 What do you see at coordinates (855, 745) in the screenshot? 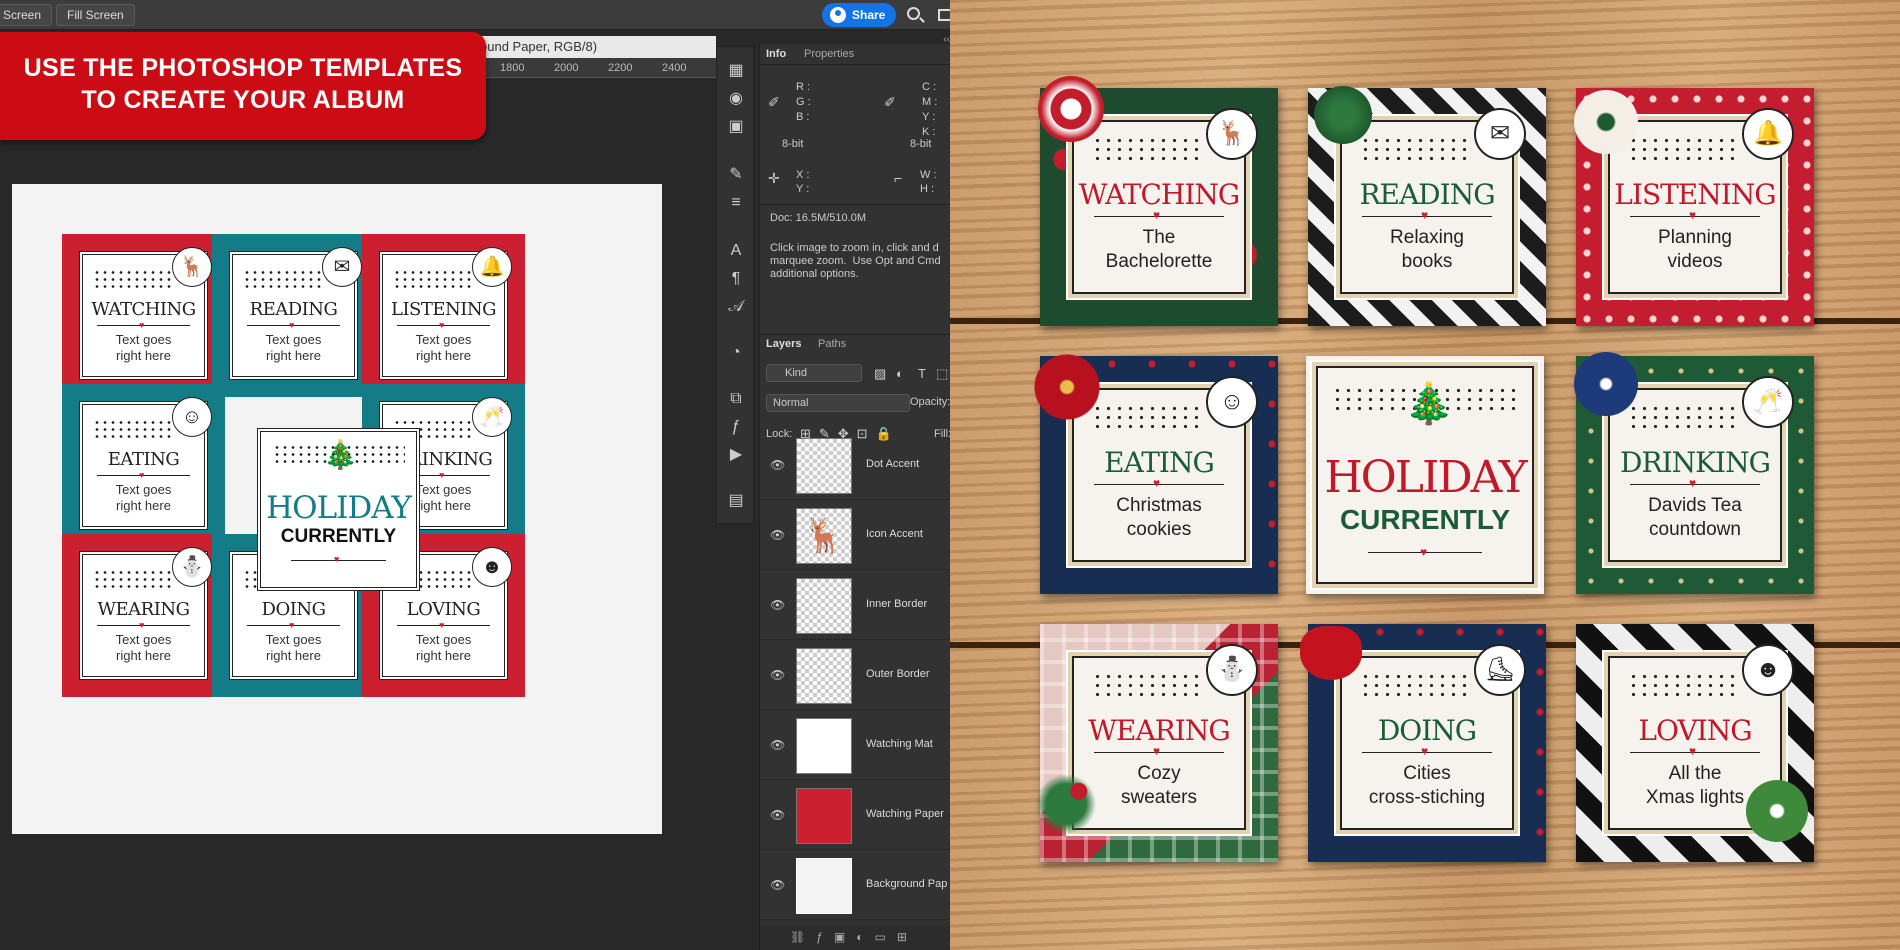
I see `layer-row: 👁 Watching Mat` at bounding box center [855, 745].